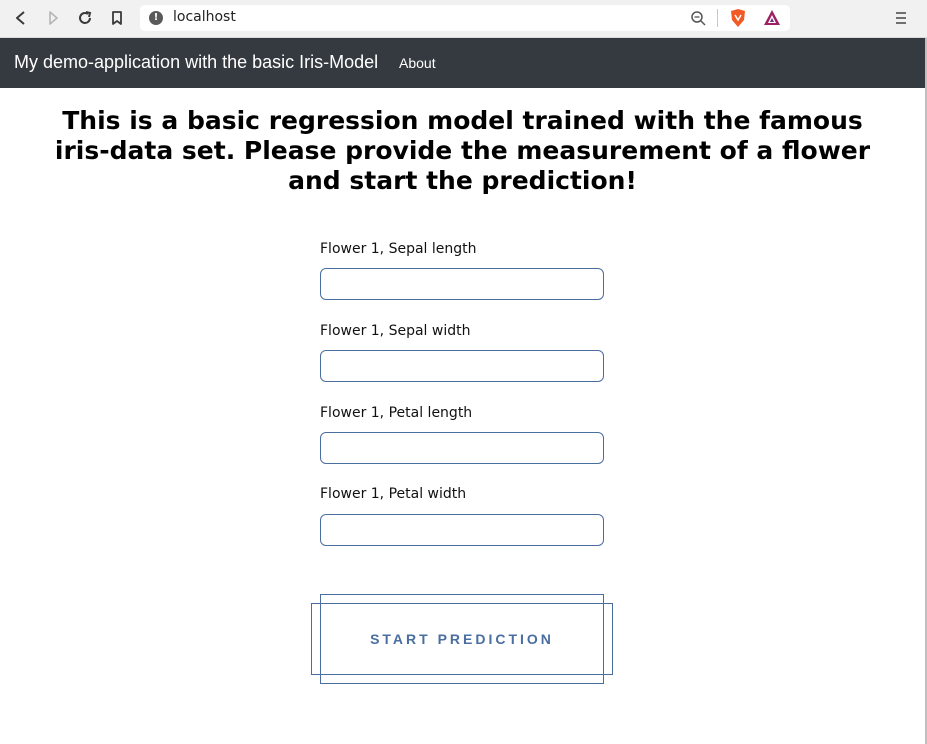 This screenshot has width=927, height=744. Describe the element at coordinates (698, 20) in the screenshot. I see `zoom-icon` at that location.